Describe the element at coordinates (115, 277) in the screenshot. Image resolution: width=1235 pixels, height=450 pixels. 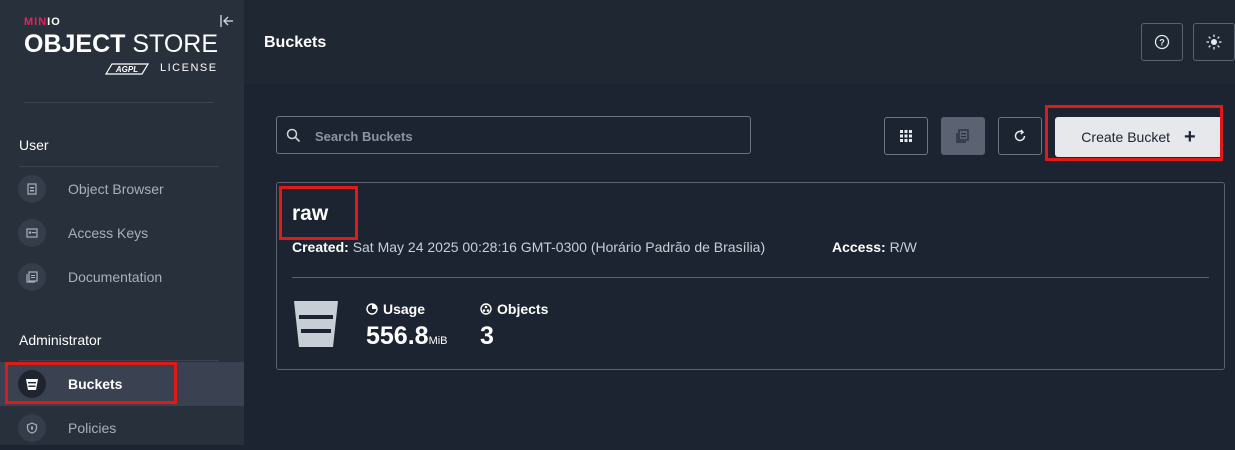
I see `sidebar-item-label: Documentation` at that location.